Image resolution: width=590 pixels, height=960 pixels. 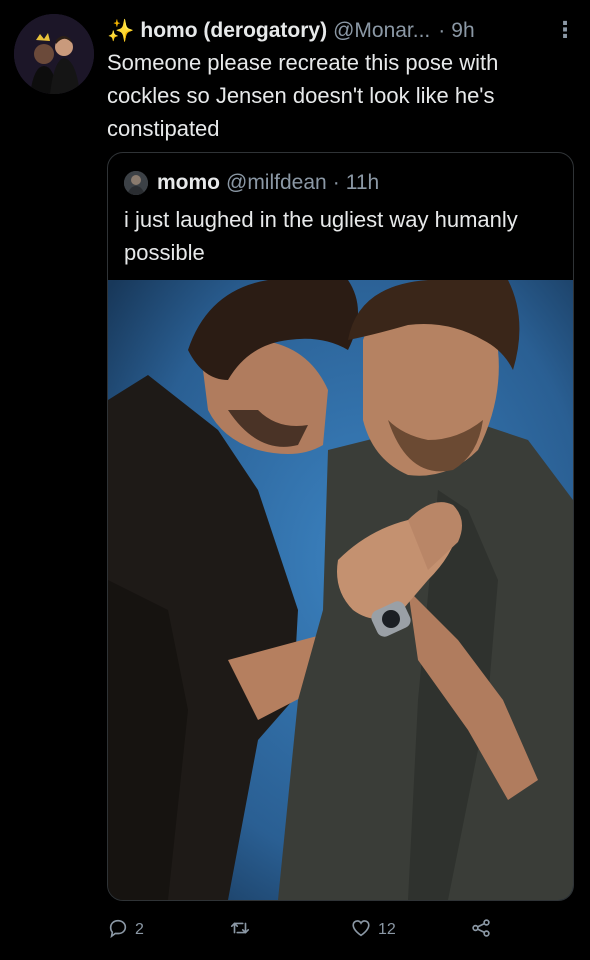 What do you see at coordinates (121, 30) in the screenshot?
I see `sparkle-icon: ✨` at bounding box center [121, 30].